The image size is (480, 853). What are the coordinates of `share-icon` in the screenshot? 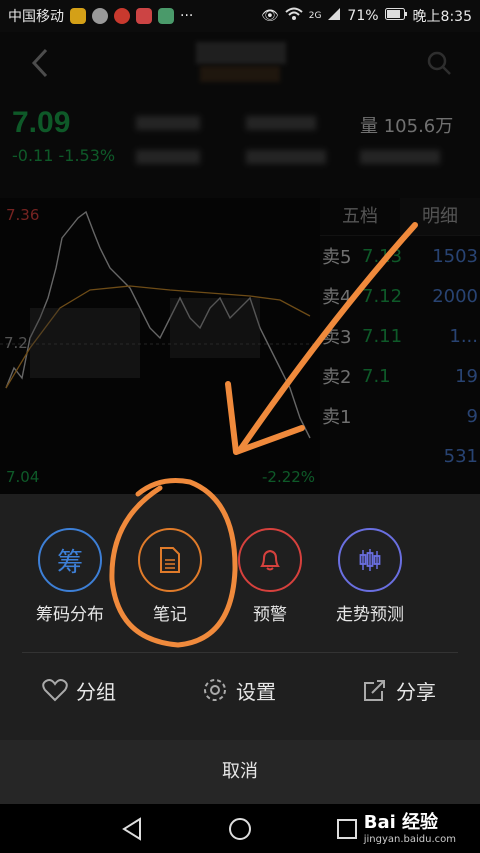 It's located at (374, 690).